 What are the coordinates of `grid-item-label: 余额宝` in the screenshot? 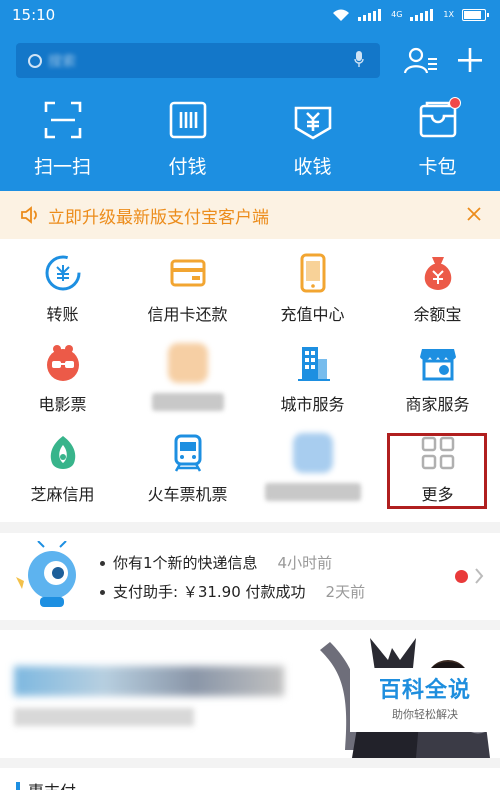 It's located at (437, 314).